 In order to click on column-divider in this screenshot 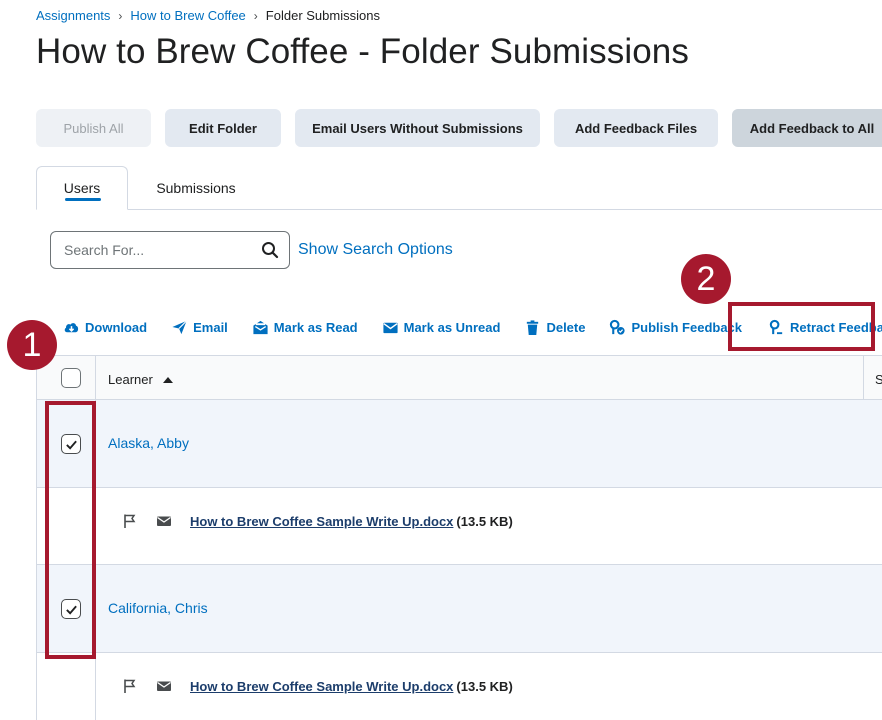, I will do `click(863, 378)`.